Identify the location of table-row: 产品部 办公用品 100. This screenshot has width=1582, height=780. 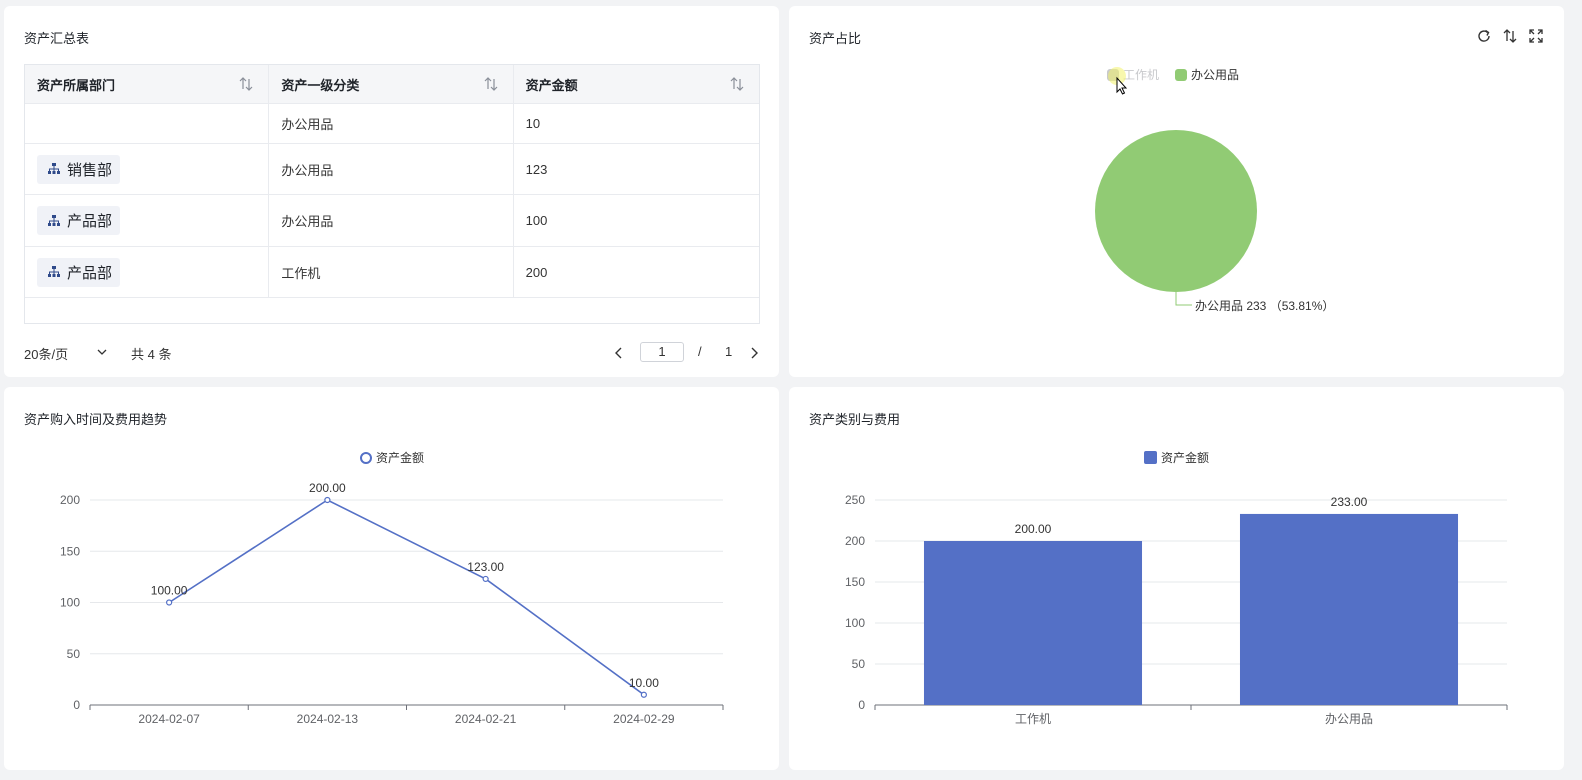
(392, 221).